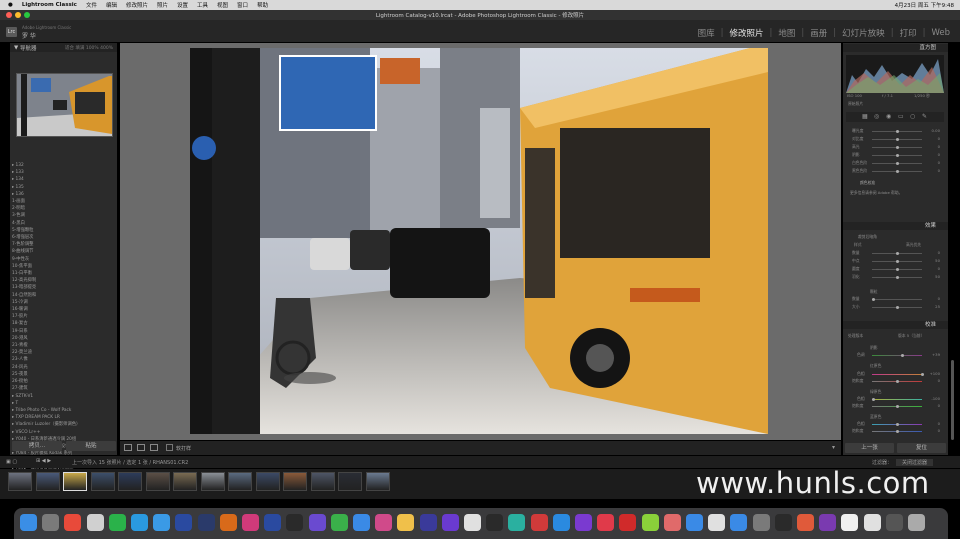  Describe the element at coordinates (933, 423) in the screenshot. I see `blue-hue-value: 0` at that location.